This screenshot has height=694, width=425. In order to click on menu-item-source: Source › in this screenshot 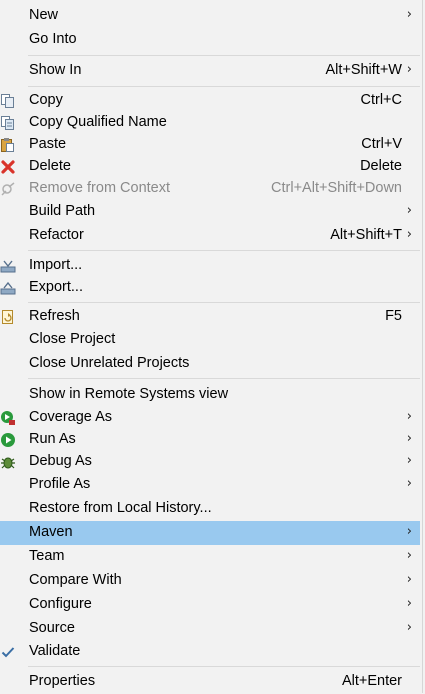, I will do `click(210, 629)`.